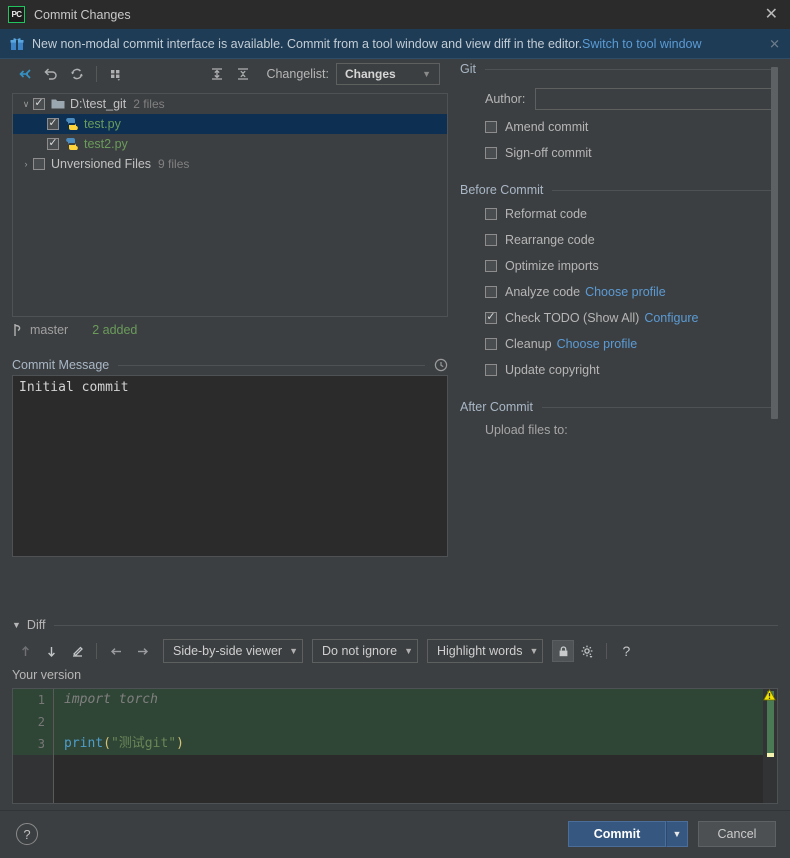 The width and height of the screenshot is (790, 858). What do you see at coordinates (770, 755) in the screenshot?
I see `diff-caret-marker` at bounding box center [770, 755].